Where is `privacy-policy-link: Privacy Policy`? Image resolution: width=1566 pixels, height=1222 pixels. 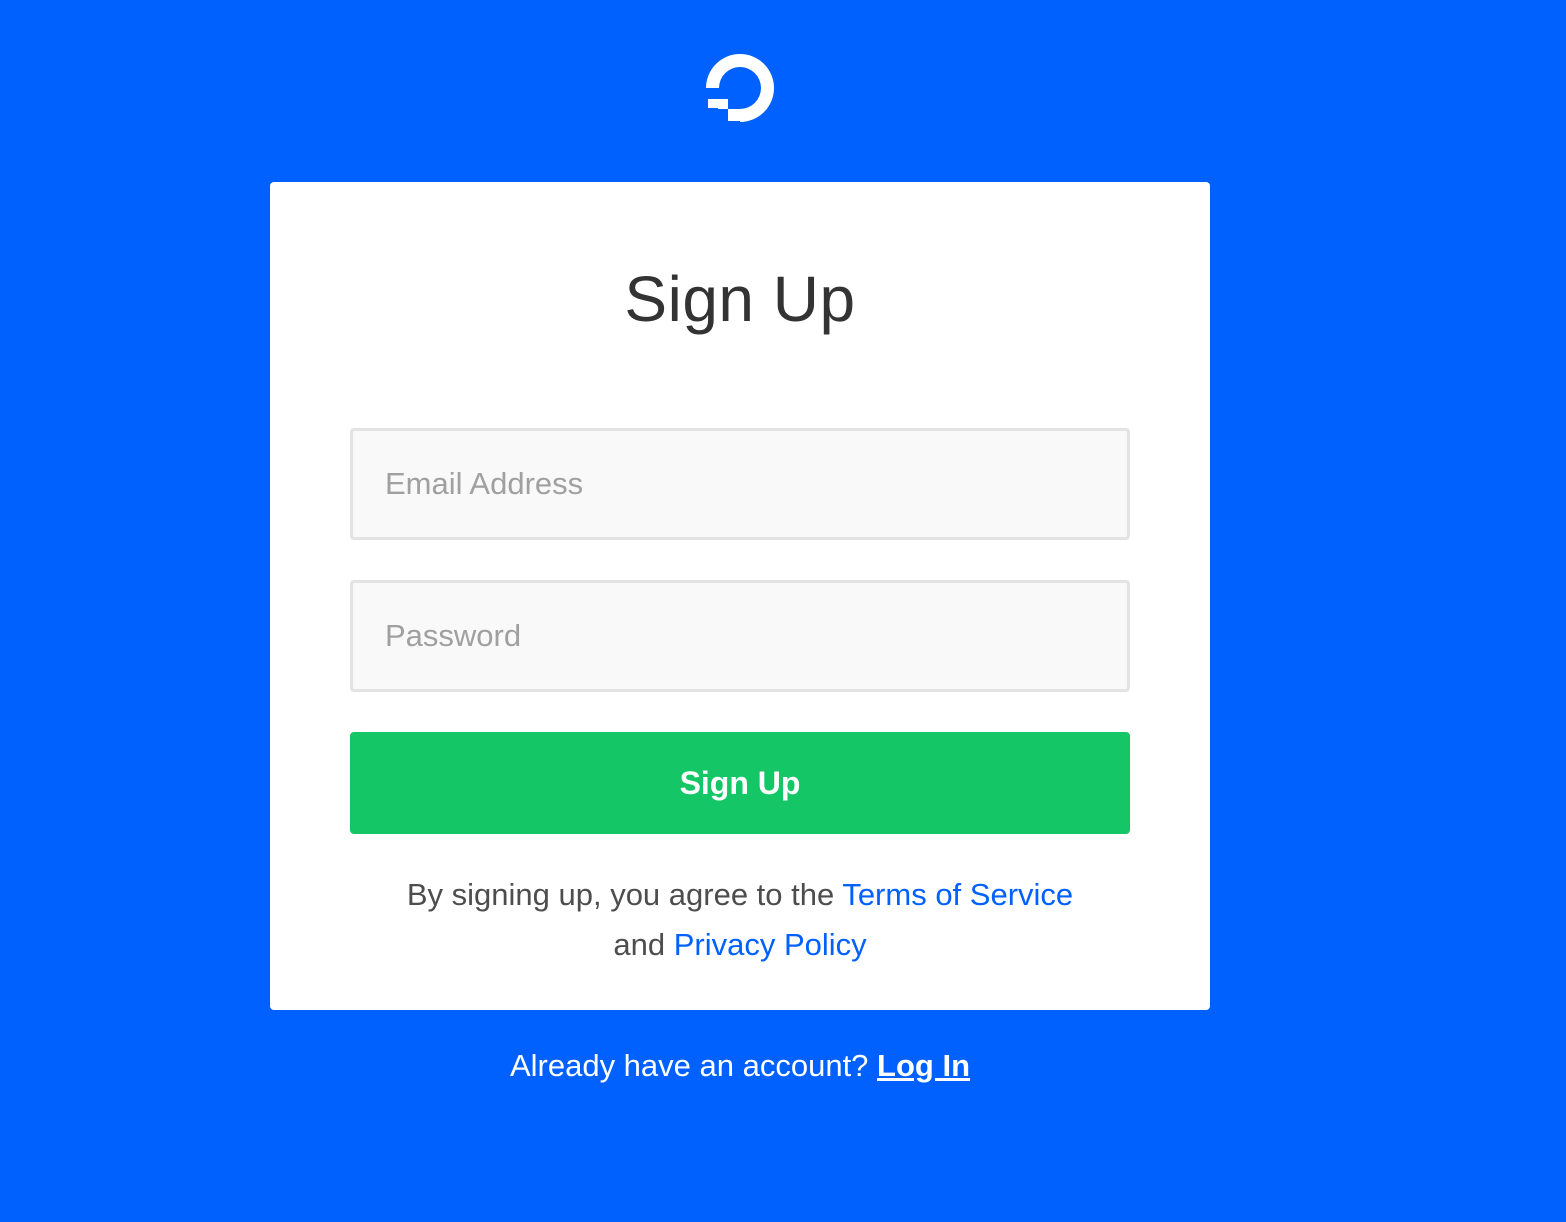 privacy-policy-link: Privacy Policy is located at coordinates (770, 944).